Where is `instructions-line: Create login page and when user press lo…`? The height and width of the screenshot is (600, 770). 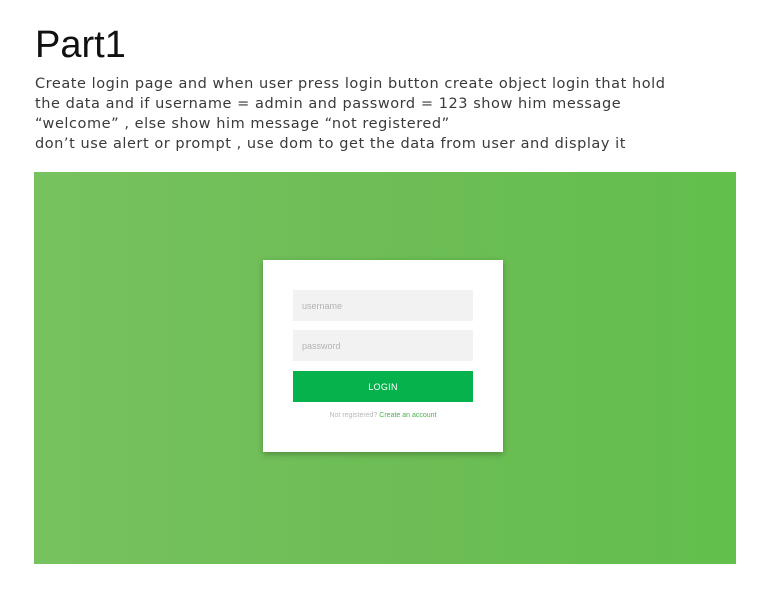
instructions-line: Create login page and when user press lo… is located at coordinates (350, 84).